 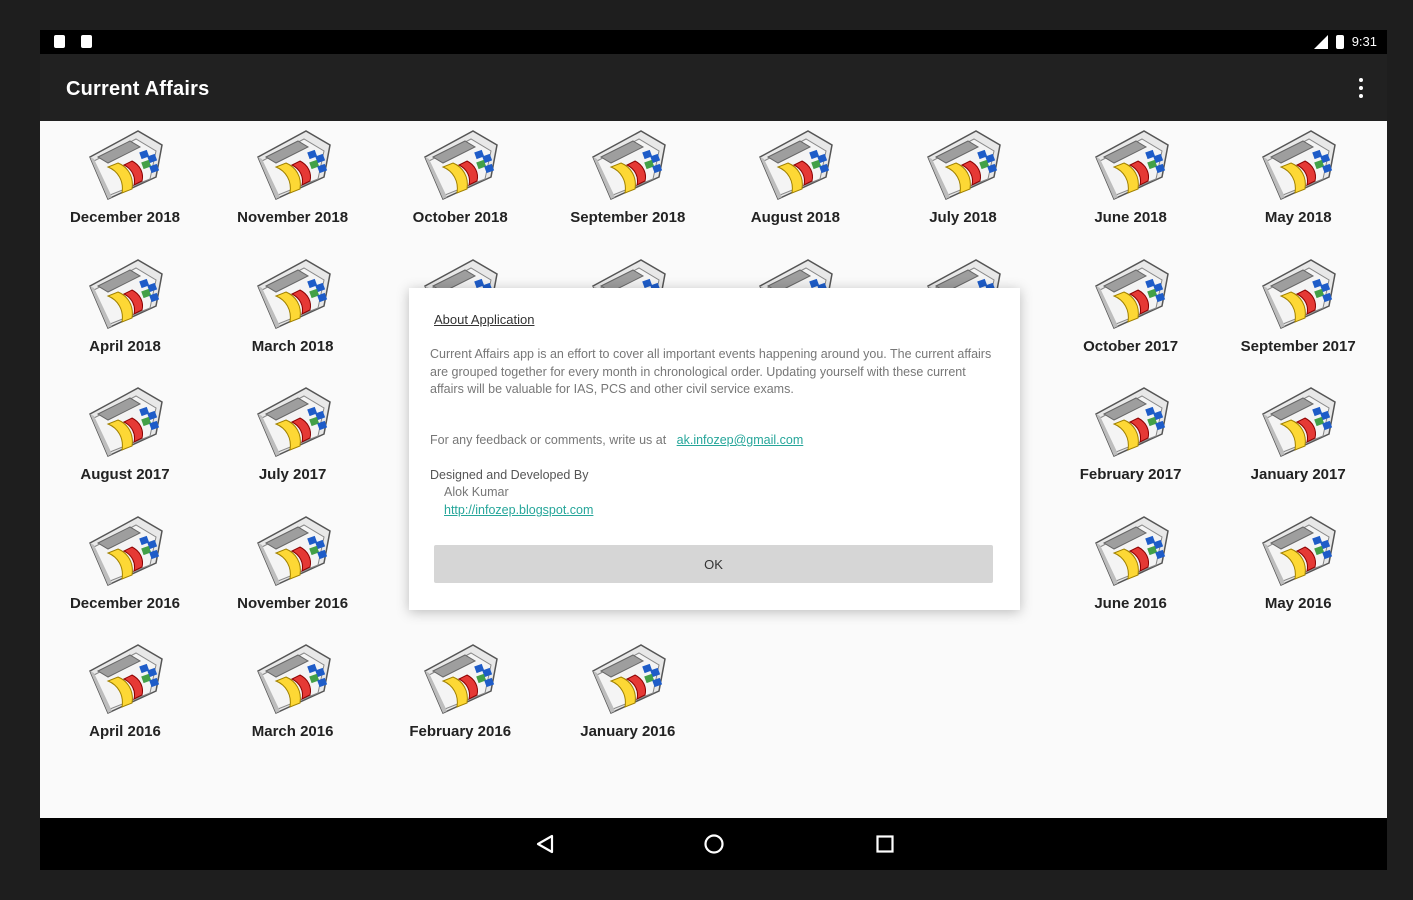 What do you see at coordinates (1298, 603) in the screenshot?
I see `month-label: May 2016` at bounding box center [1298, 603].